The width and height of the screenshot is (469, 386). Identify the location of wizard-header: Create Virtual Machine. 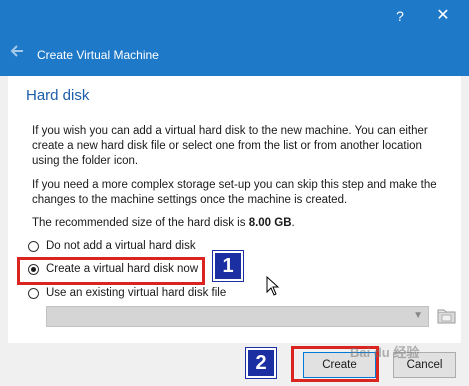
(234, 55).